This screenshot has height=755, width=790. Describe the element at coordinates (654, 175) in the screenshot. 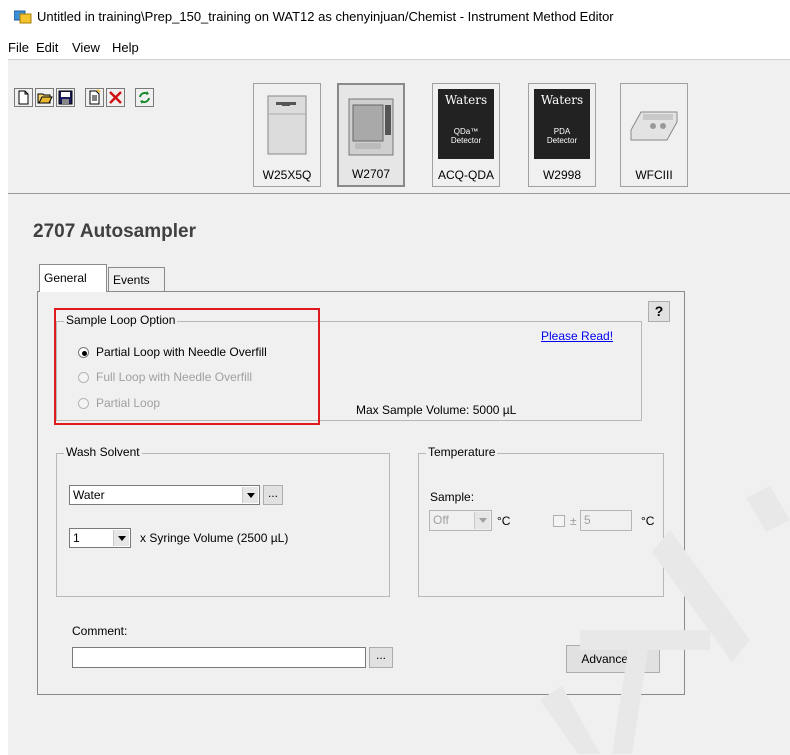

I see `instrument-label: WFCIII` at that location.